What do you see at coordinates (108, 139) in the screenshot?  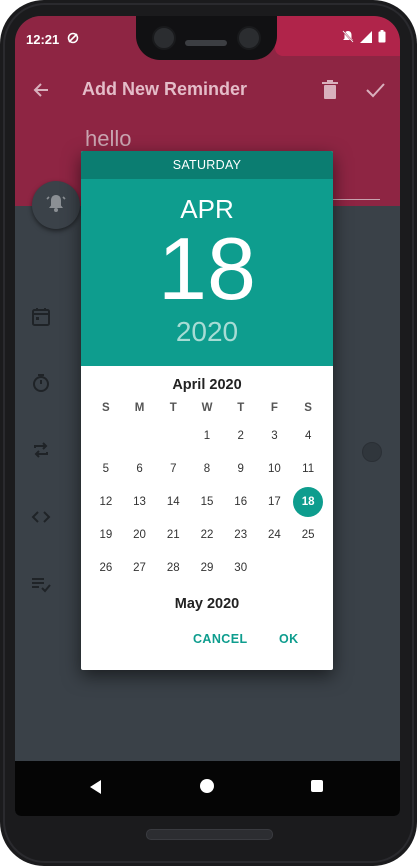 I see `reminder-title-input: hello` at bounding box center [108, 139].